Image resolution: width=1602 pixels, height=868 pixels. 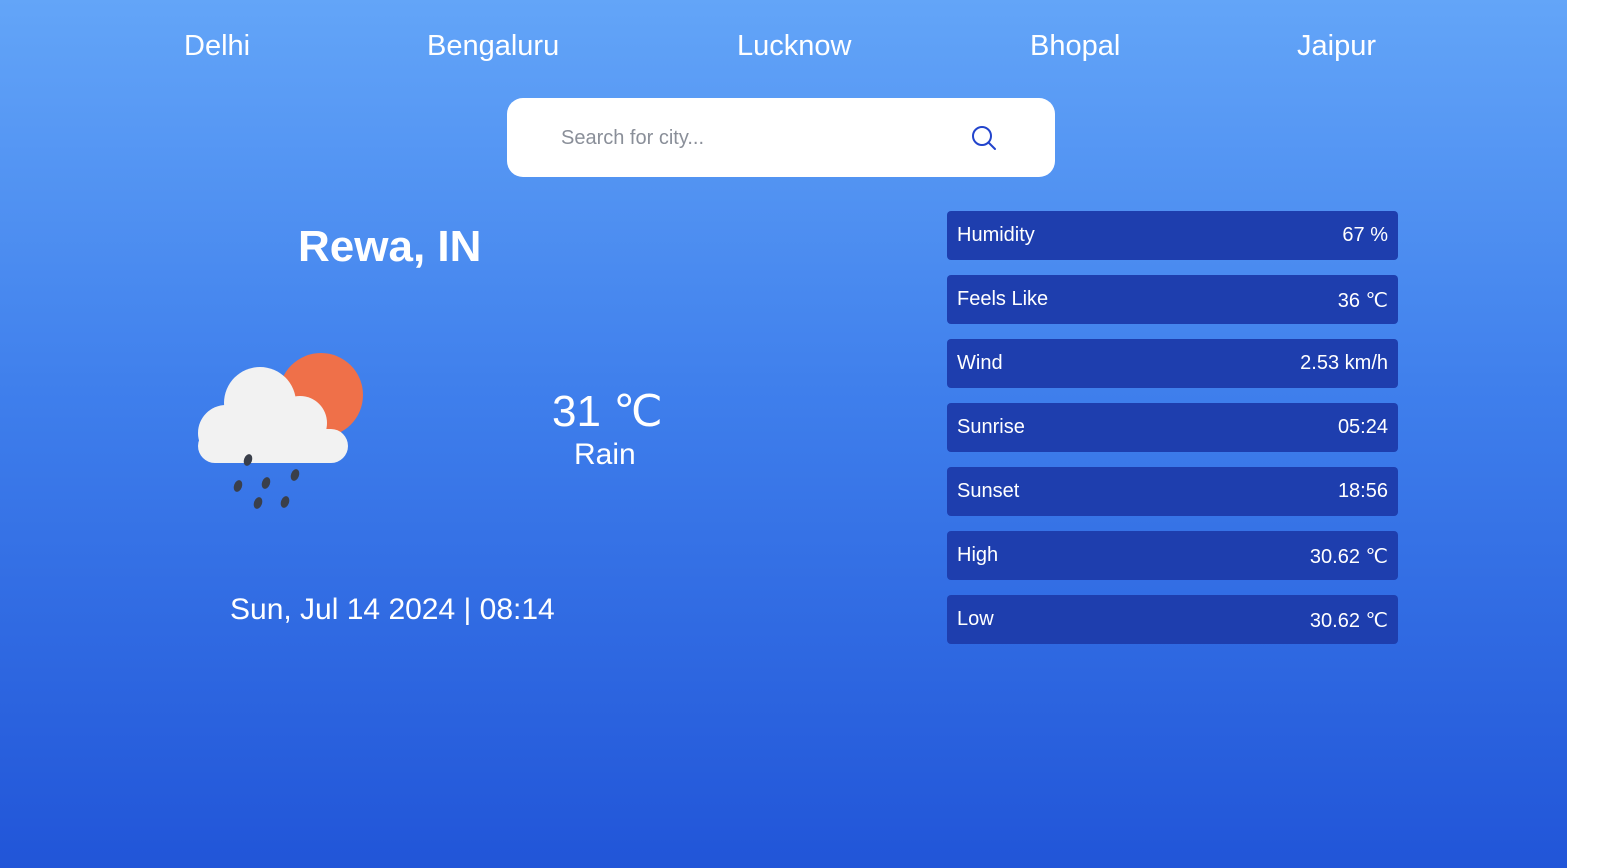 What do you see at coordinates (978, 555) in the screenshot?
I see `stat-label: High` at bounding box center [978, 555].